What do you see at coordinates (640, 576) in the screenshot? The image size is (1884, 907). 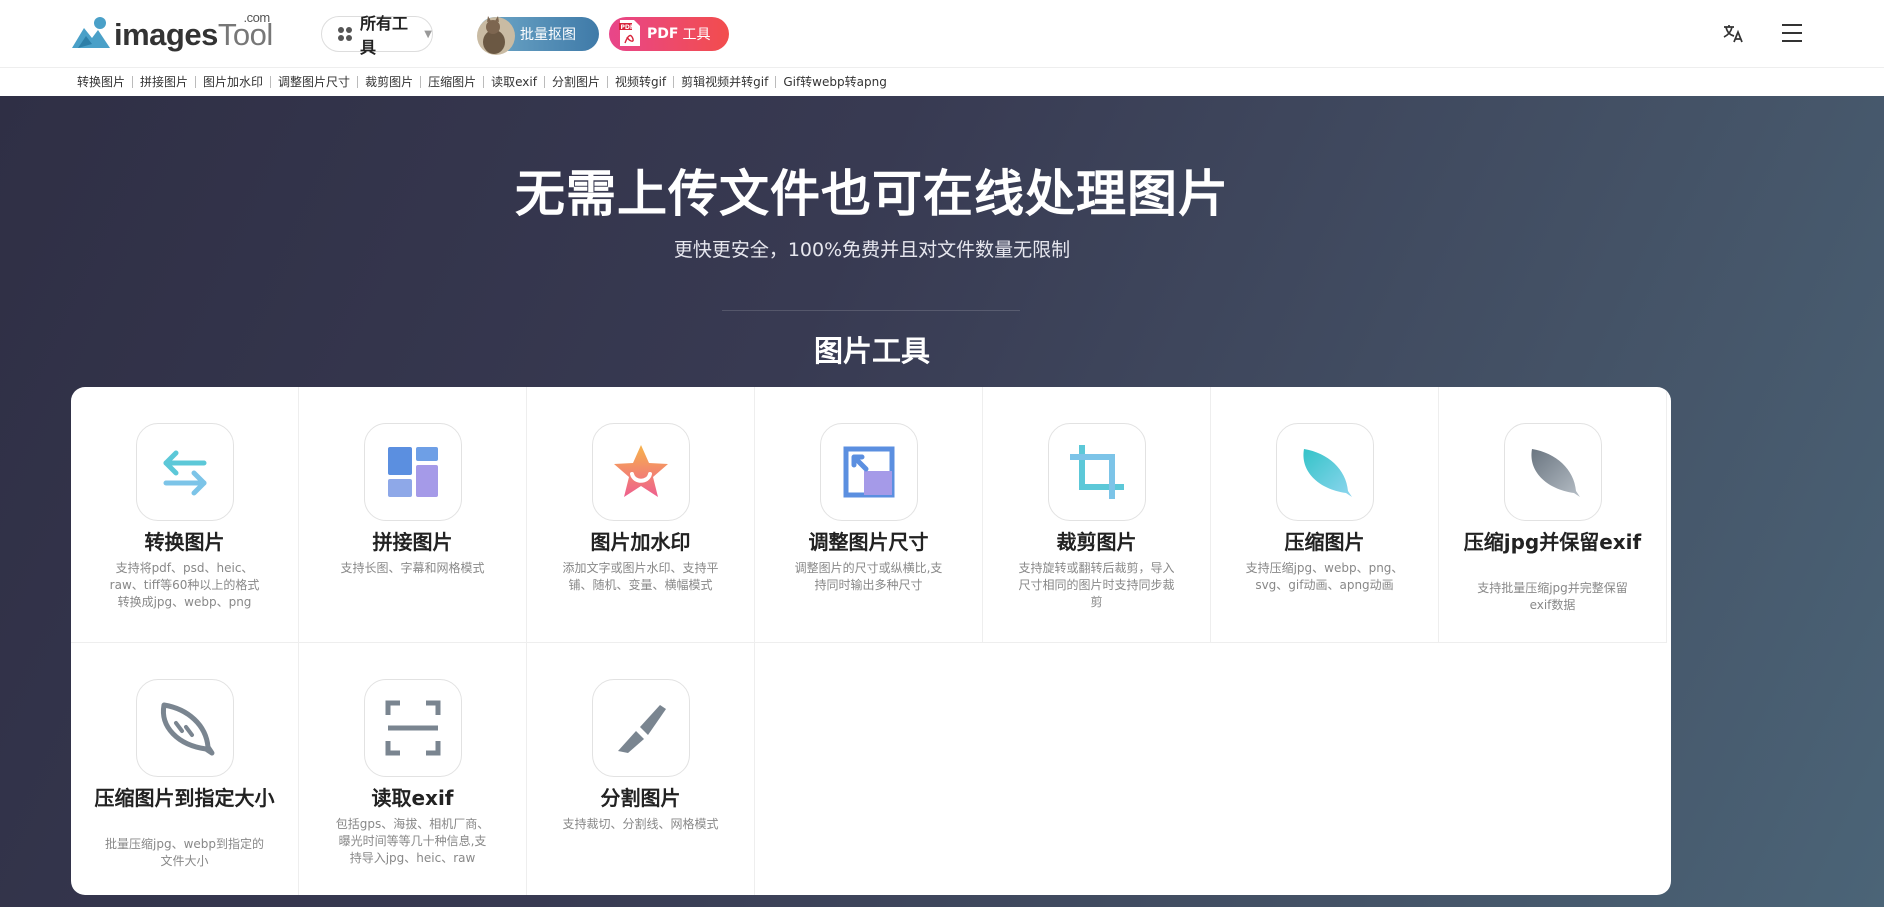 I see `tool-description: 添加文字或图片水印、支持平铺、随机、变量、横幅模式` at bounding box center [640, 576].